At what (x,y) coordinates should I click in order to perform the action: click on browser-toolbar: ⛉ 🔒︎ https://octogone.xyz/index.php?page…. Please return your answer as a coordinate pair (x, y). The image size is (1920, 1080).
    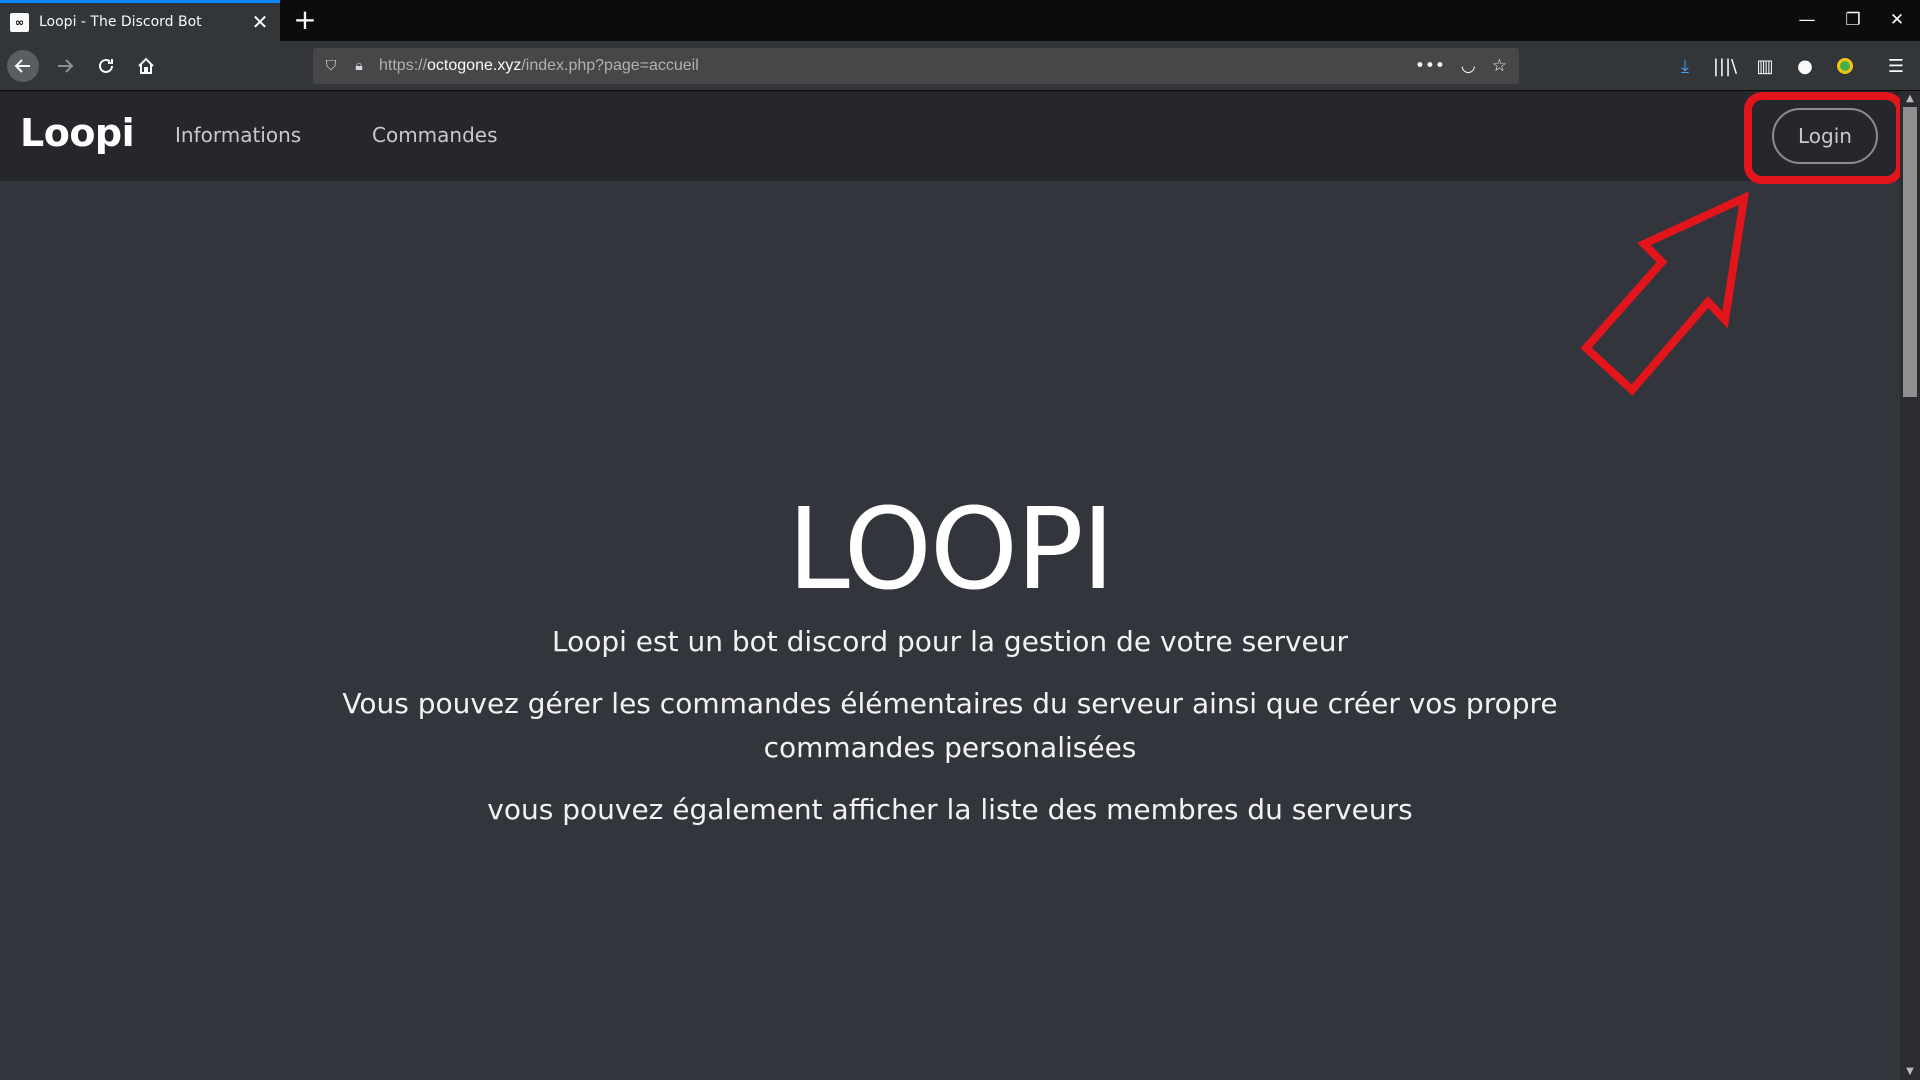
    Looking at the image, I should click on (960, 66).